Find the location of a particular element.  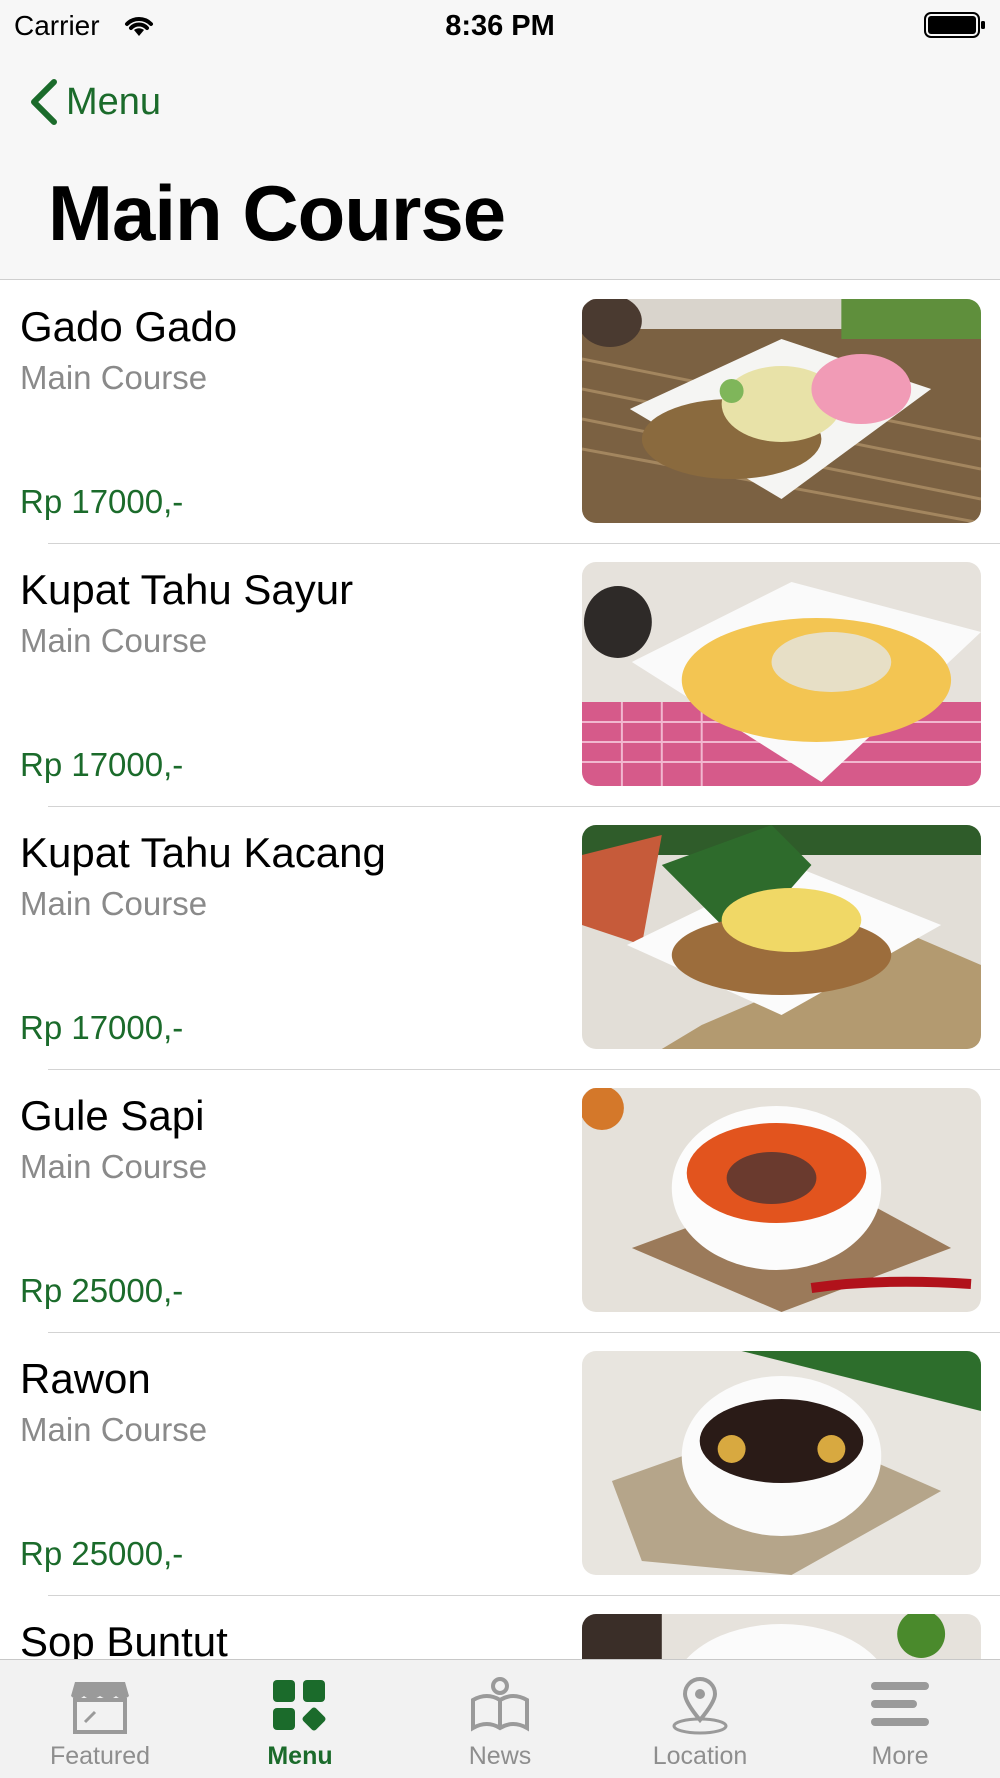

item-name: Kupat Tahu Kacang is located at coordinates (203, 852).